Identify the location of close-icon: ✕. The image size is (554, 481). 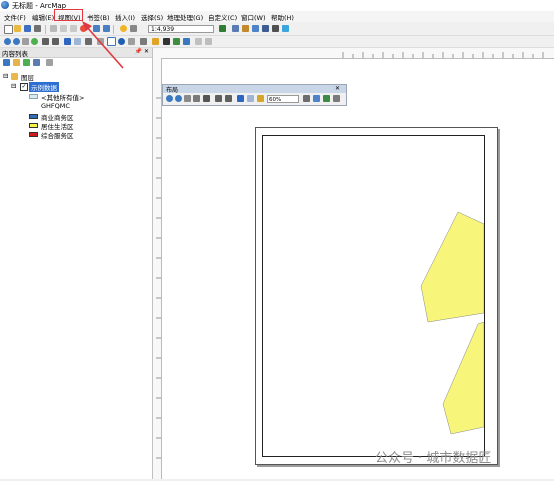
(337, 88).